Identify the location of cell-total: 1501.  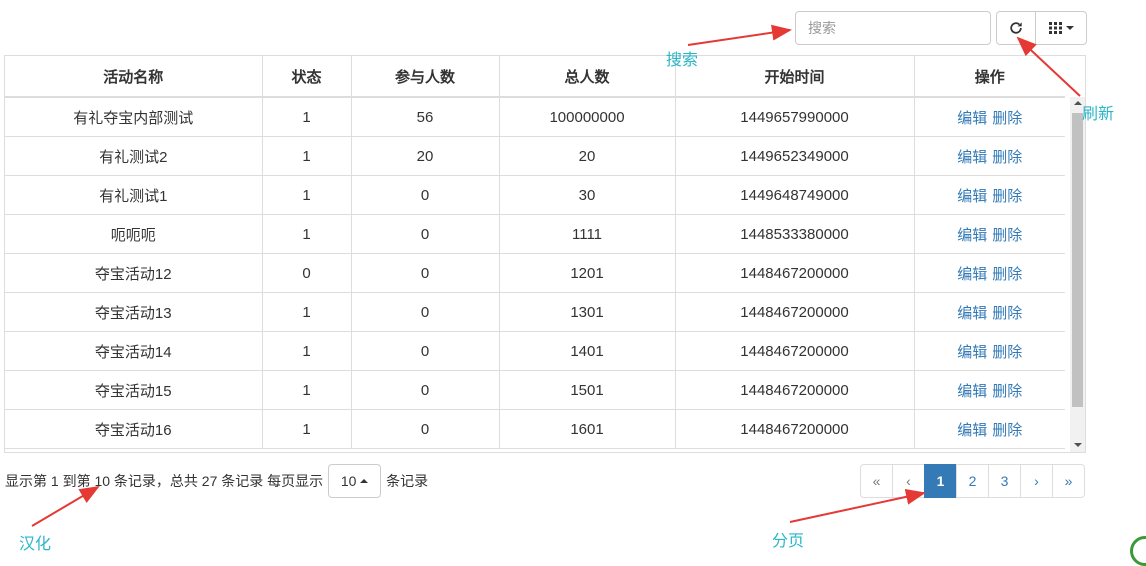
(587, 390).